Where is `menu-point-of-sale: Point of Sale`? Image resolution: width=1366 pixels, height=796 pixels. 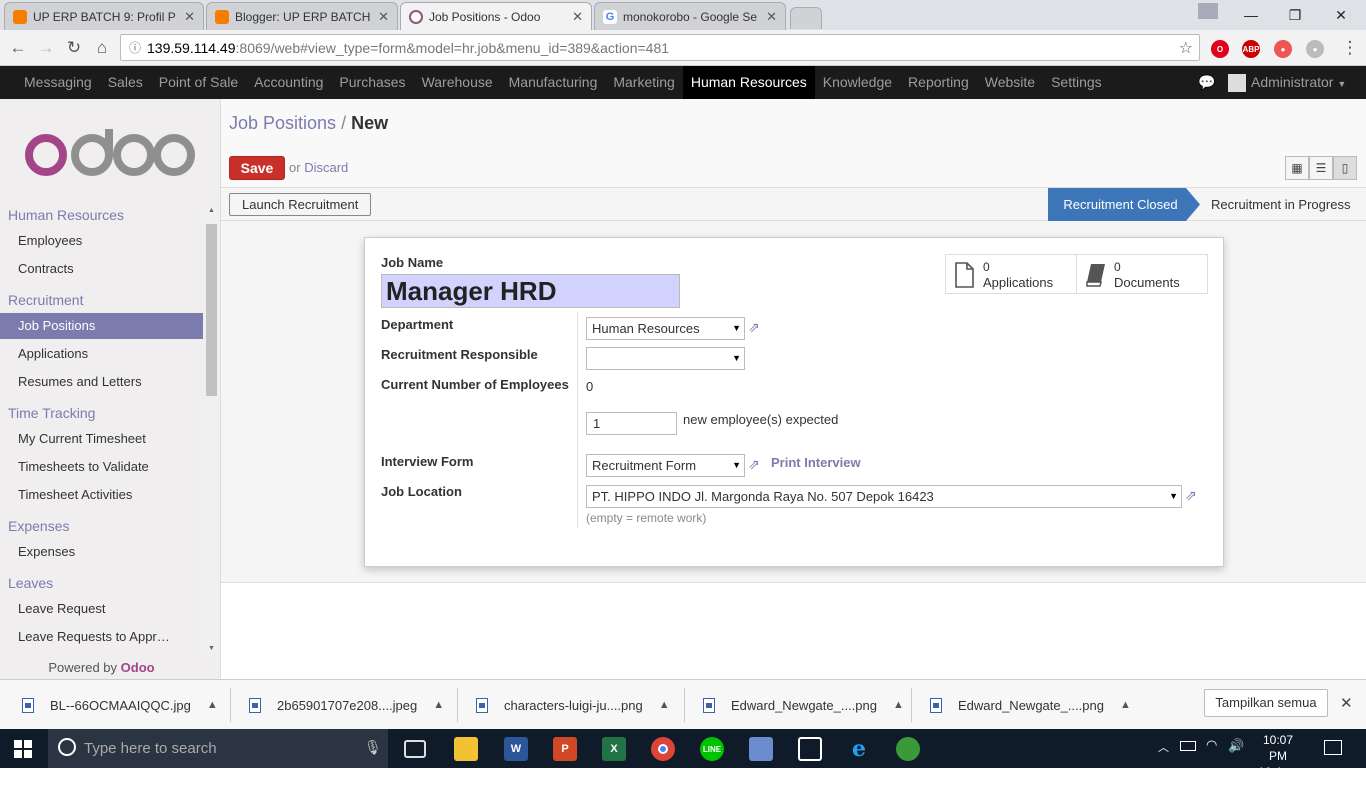 menu-point-of-sale: Point of Sale is located at coordinates (198, 82).